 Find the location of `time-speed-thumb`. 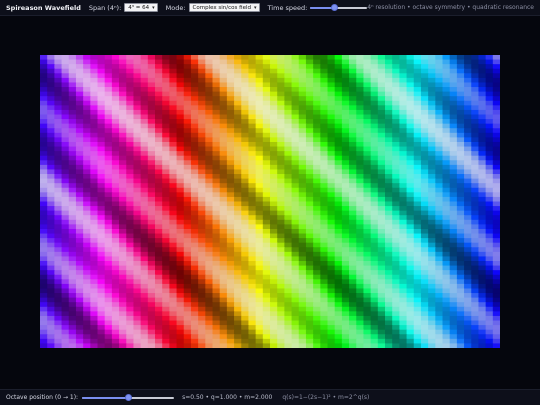

time-speed-thumb is located at coordinates (334, 7).